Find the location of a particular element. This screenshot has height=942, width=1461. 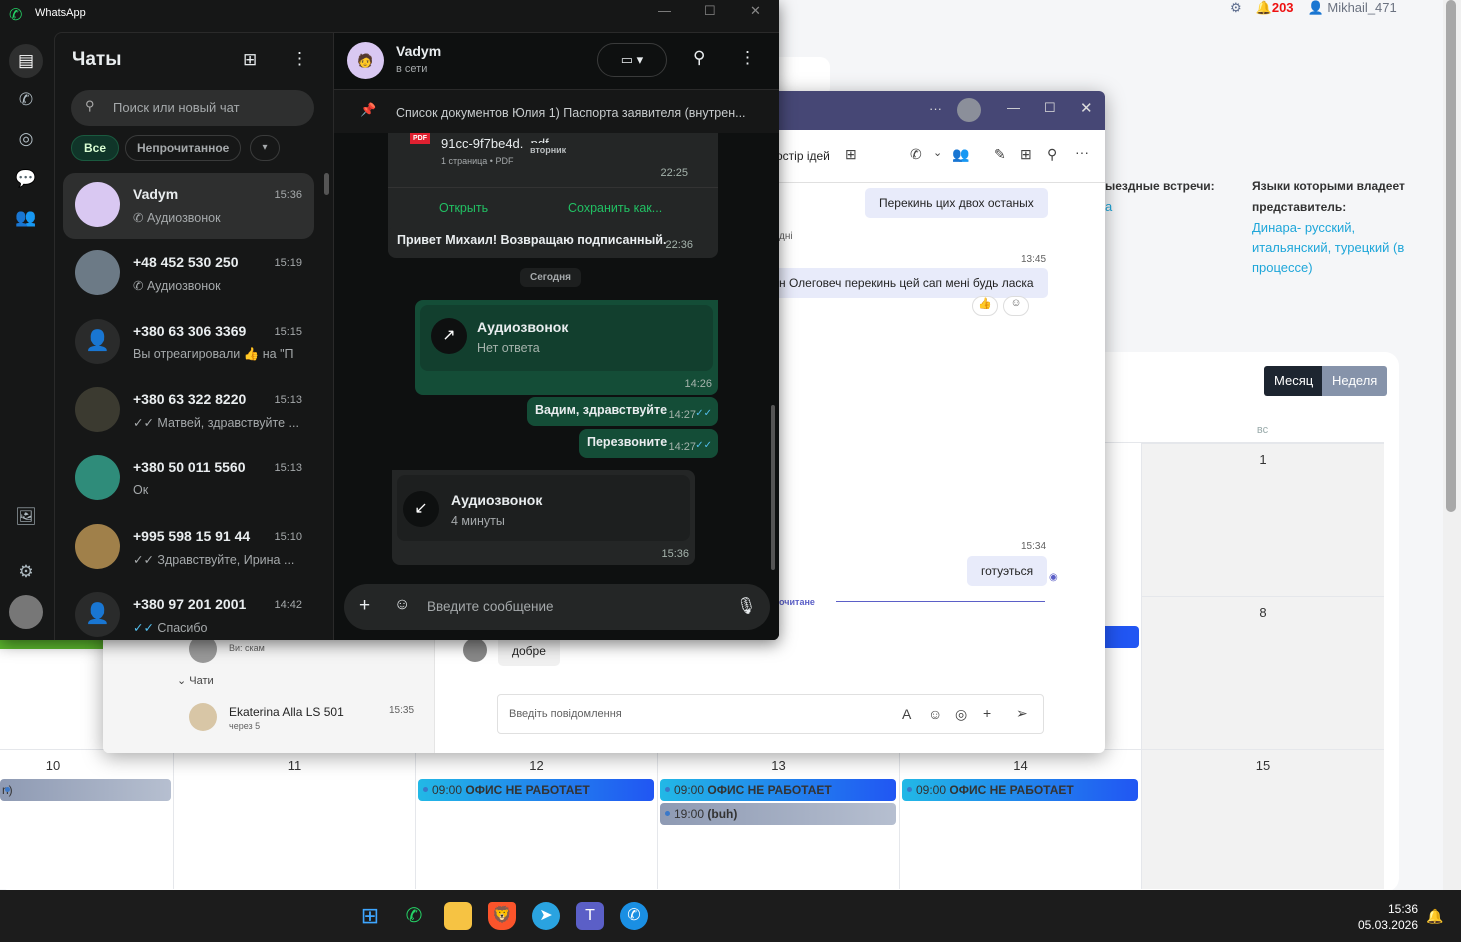

phone-icon: ✆ is located at coordinates (916, 154).